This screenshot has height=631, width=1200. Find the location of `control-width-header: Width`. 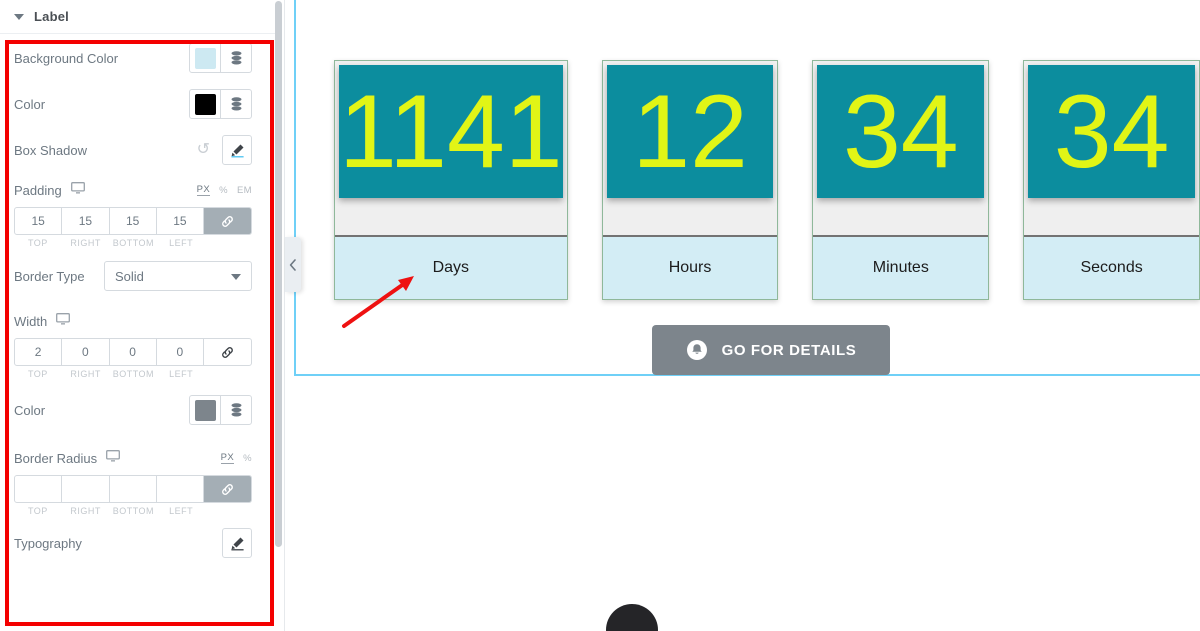

control-width-header: Width is located at coordinates (138, 321).